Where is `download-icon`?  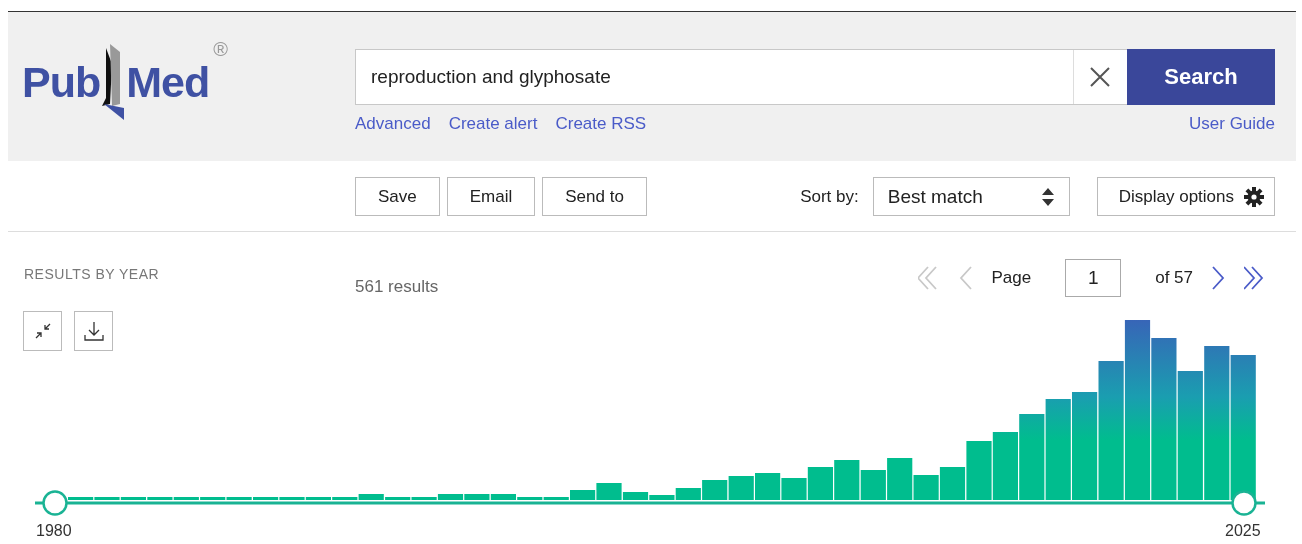 download-icon is located at coordinates (93, 331).